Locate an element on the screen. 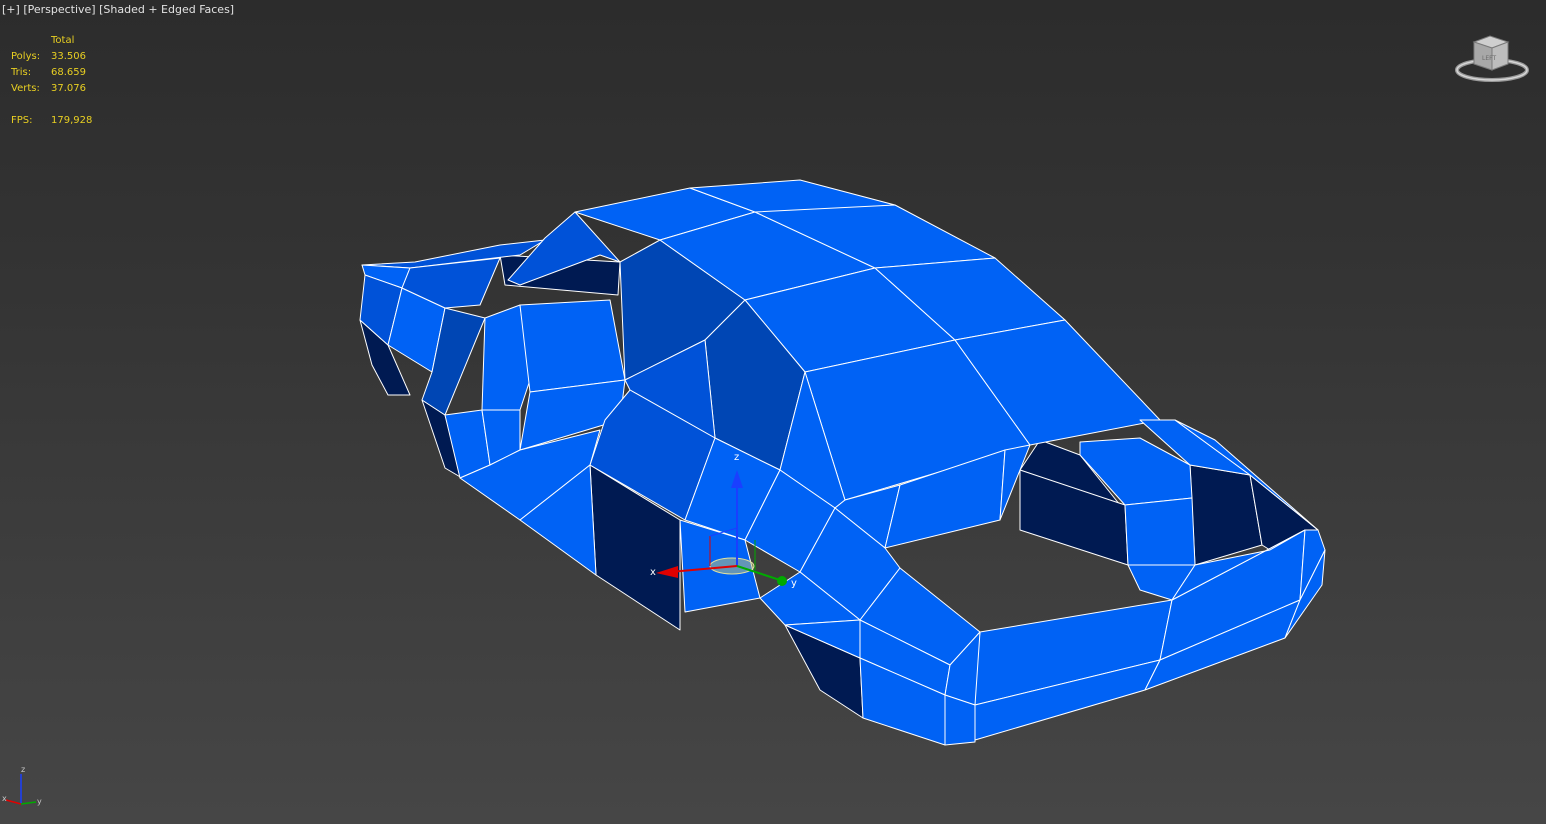 This screenshot has width=1546, height=824. world-axis-z-label: z is located at coordinates (23, 769).